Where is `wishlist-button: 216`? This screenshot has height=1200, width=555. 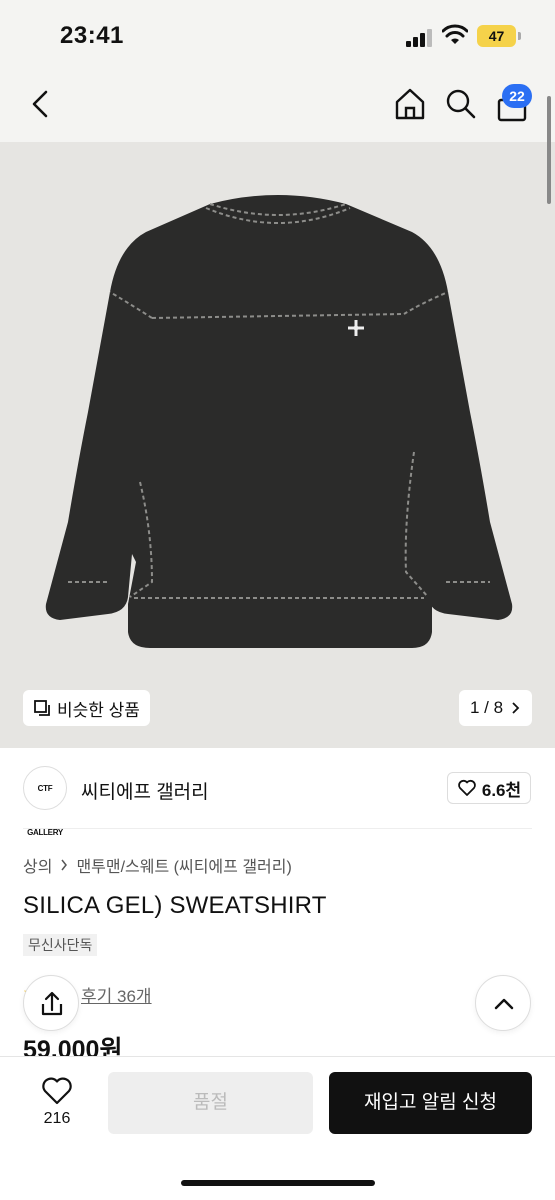 wishlist-button: 216 is located at coordinates (57, 1104).